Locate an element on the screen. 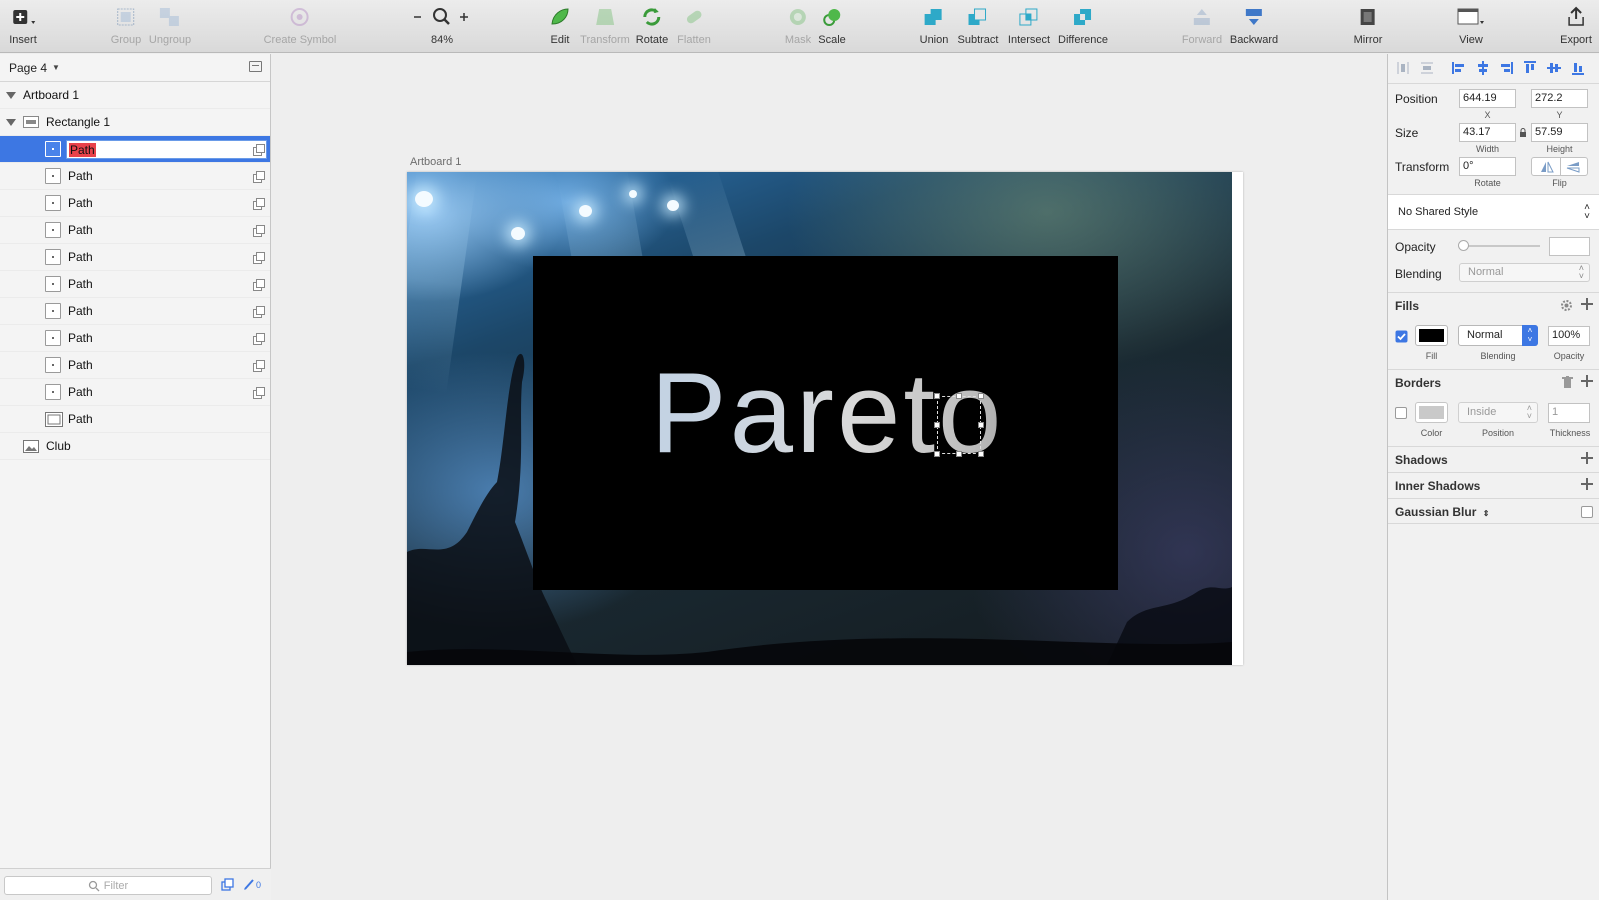 The width and height of the screenshot is (1599, 900). flip-horizontal-icon is located at coordinates (1547, 167).